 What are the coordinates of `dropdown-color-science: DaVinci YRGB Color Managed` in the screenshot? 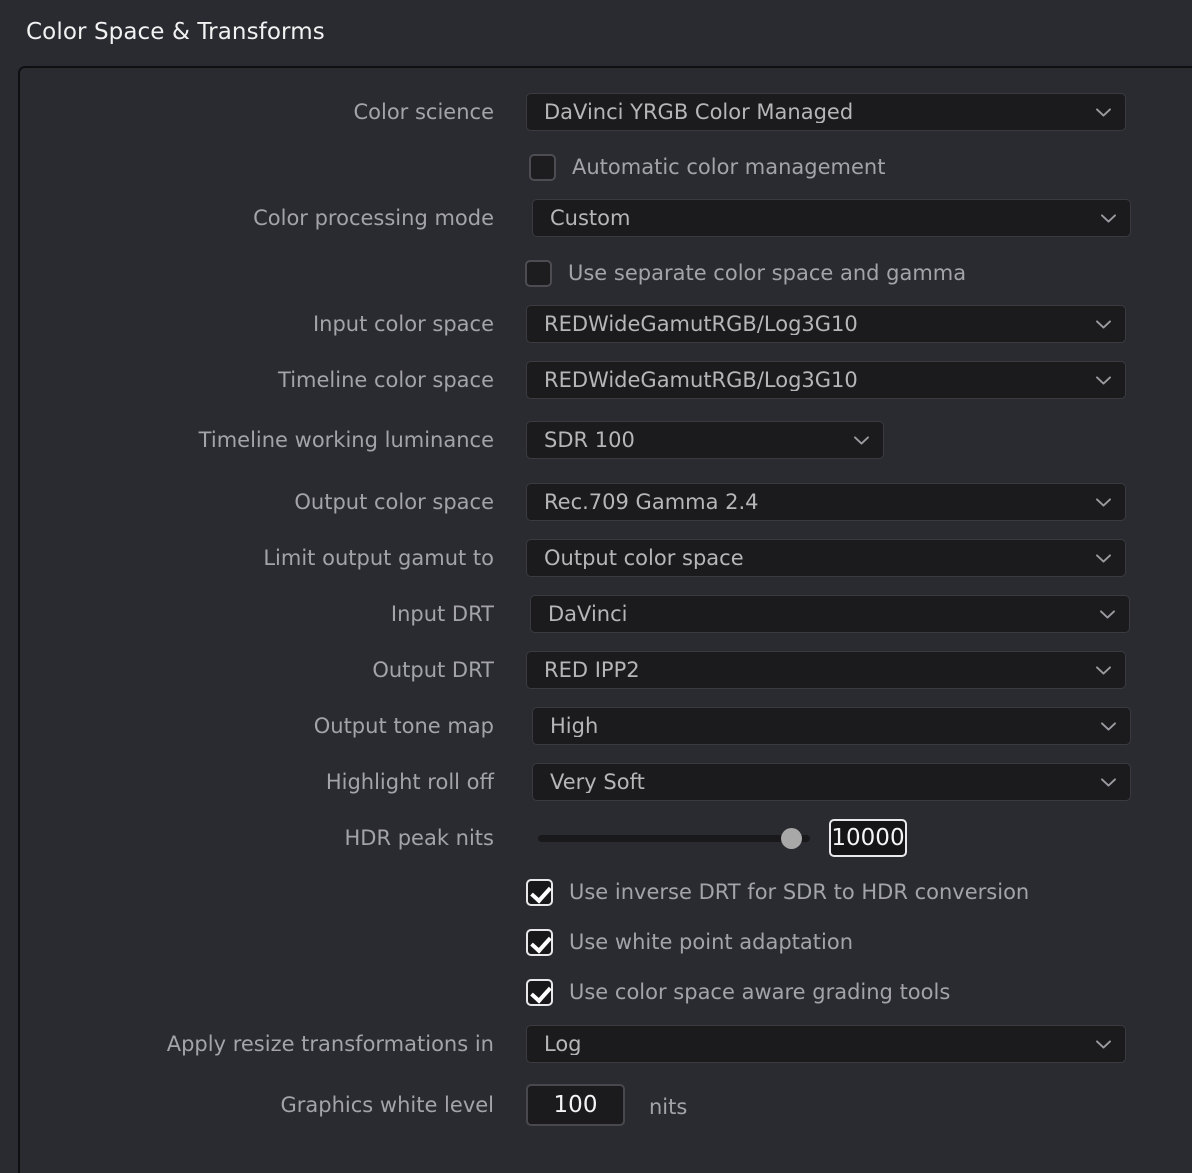 It's located at (826, 112).